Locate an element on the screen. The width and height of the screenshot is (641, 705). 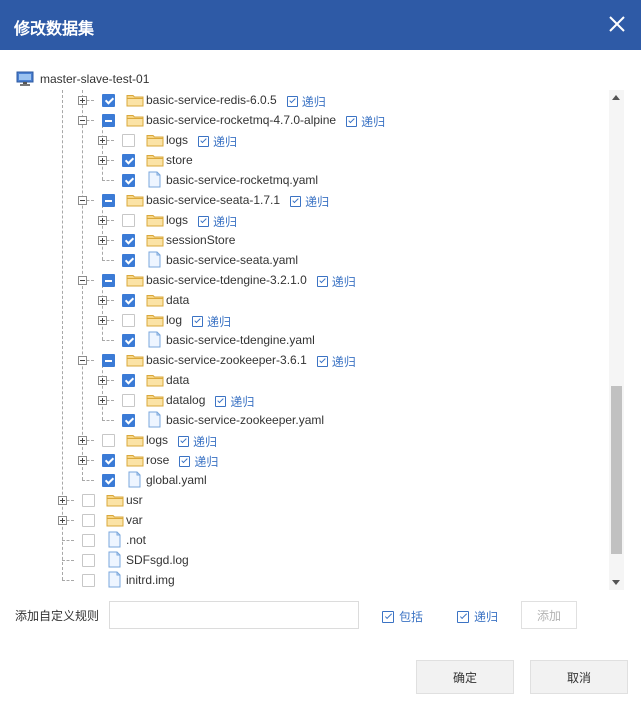
node-label: datalog is located at coordinates (185, 400).